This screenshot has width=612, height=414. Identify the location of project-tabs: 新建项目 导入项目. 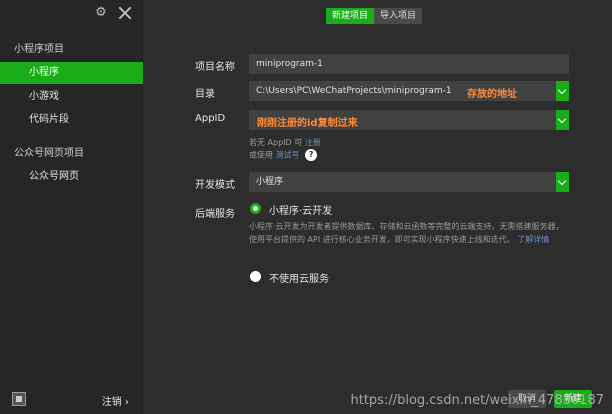
(374, 16).